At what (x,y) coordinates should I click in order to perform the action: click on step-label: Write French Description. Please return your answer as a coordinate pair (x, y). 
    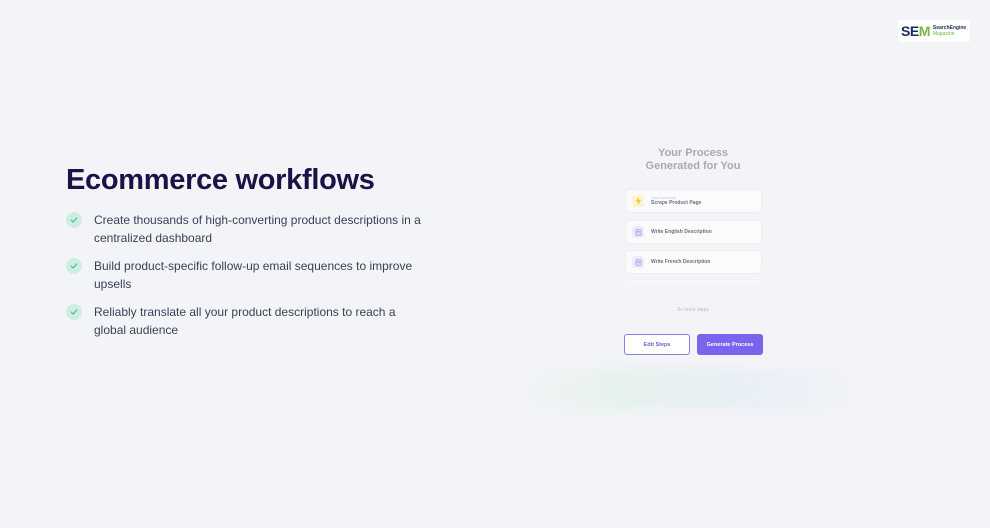
    Looking at the image, I should click on (681, 261).